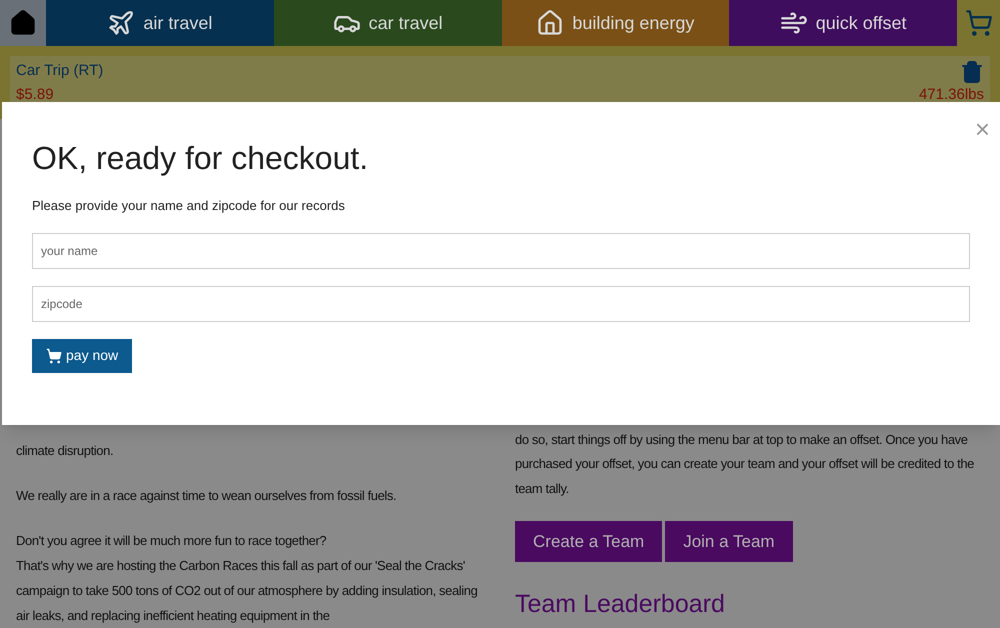  I want to click on dialog-title: OK, ready for checkout., so click(201, 158).